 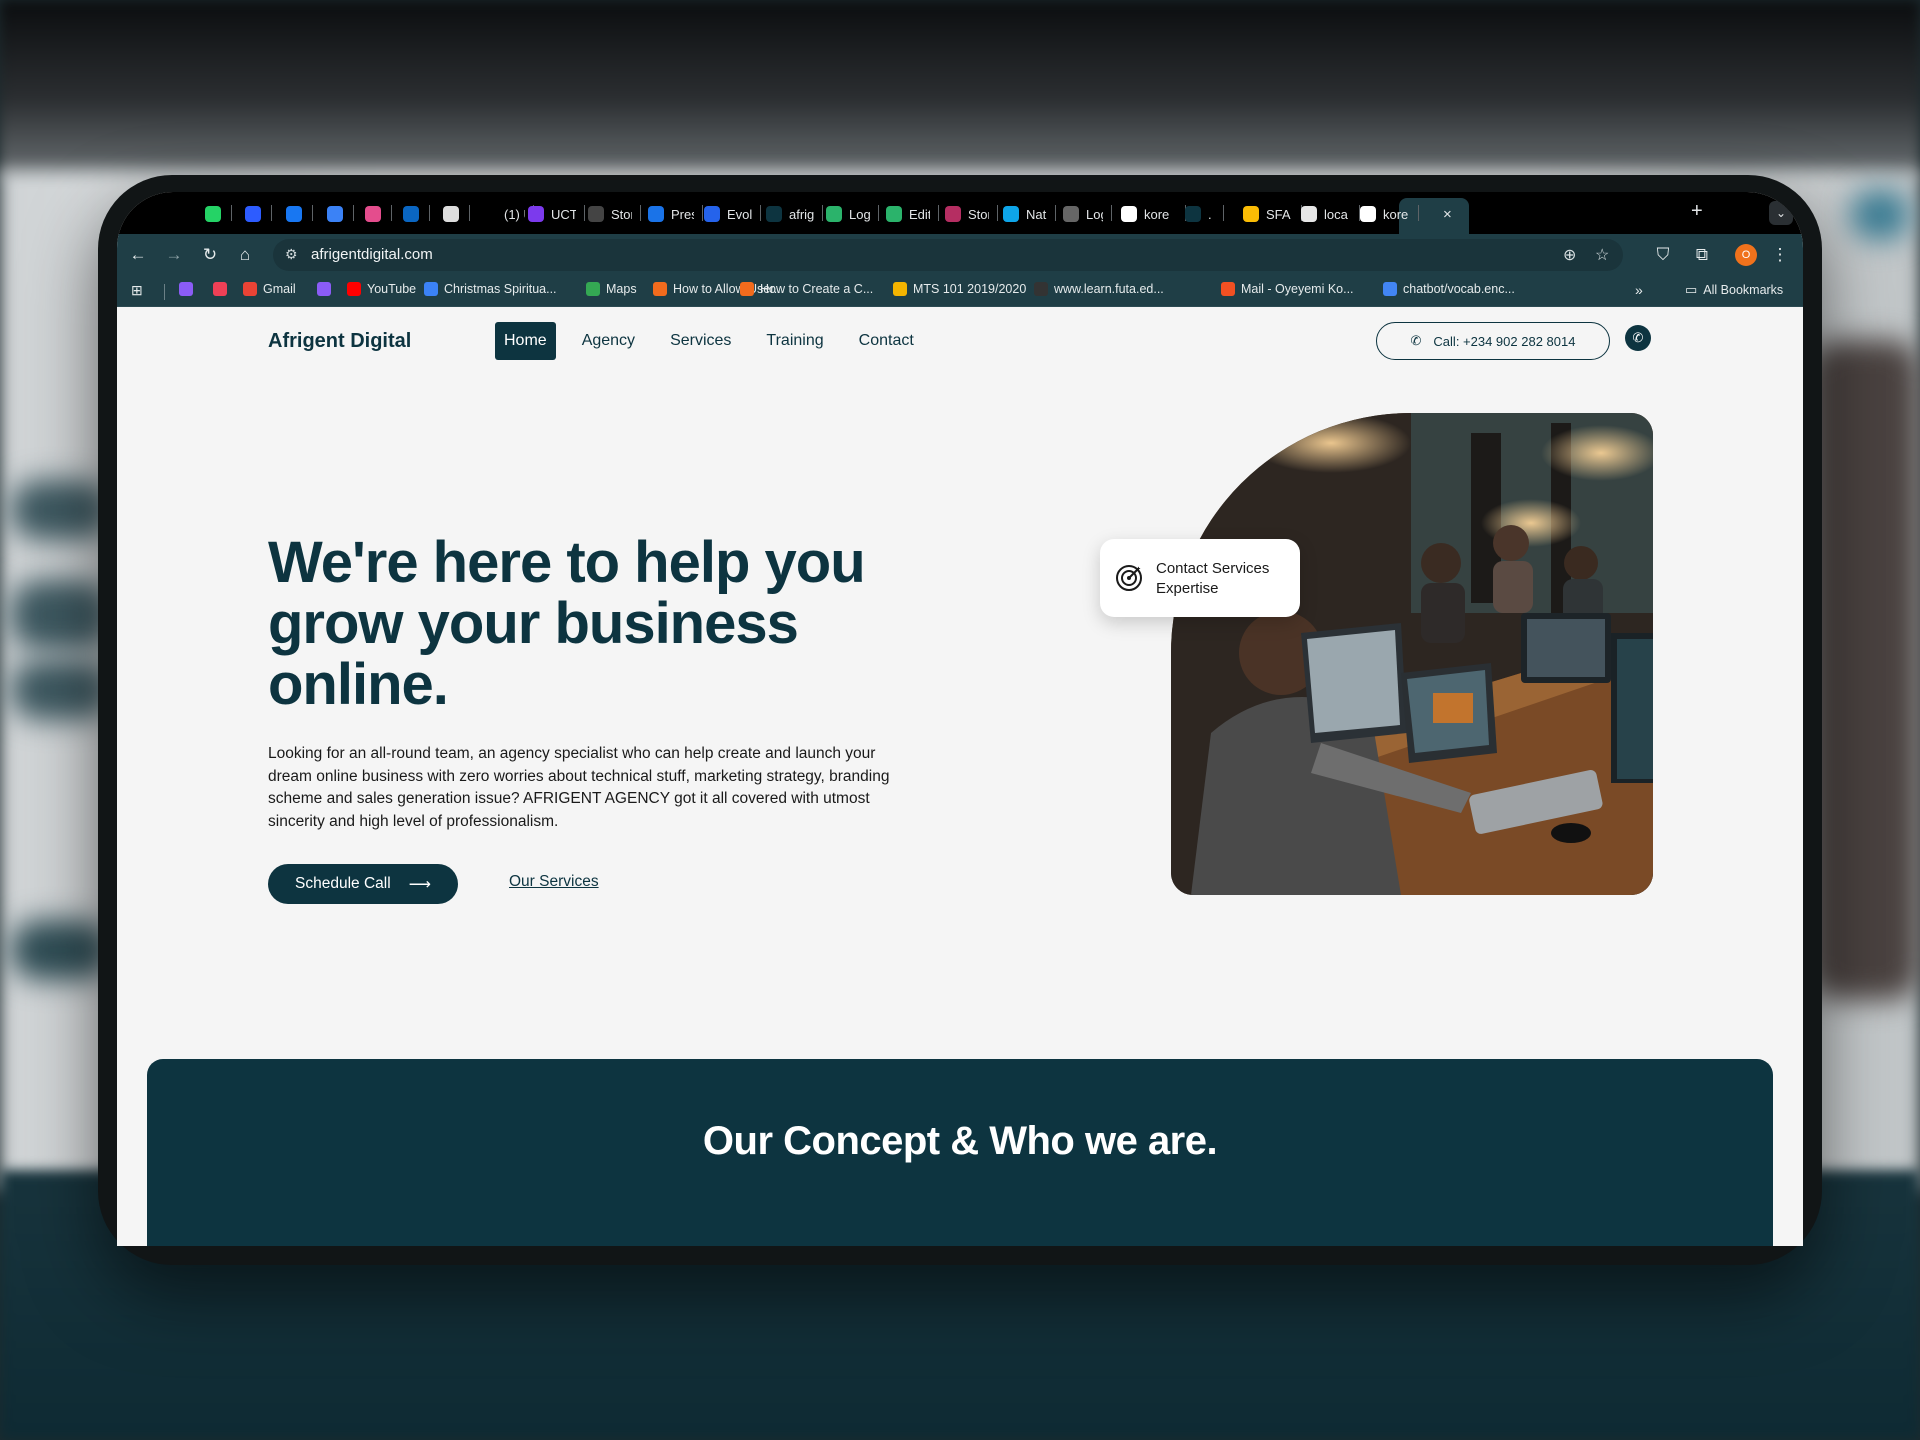 What do you see at coordinates (1416, 340) in the screenshot?
I see `phone-icon: ✆` at bounding box center [1416, 340].